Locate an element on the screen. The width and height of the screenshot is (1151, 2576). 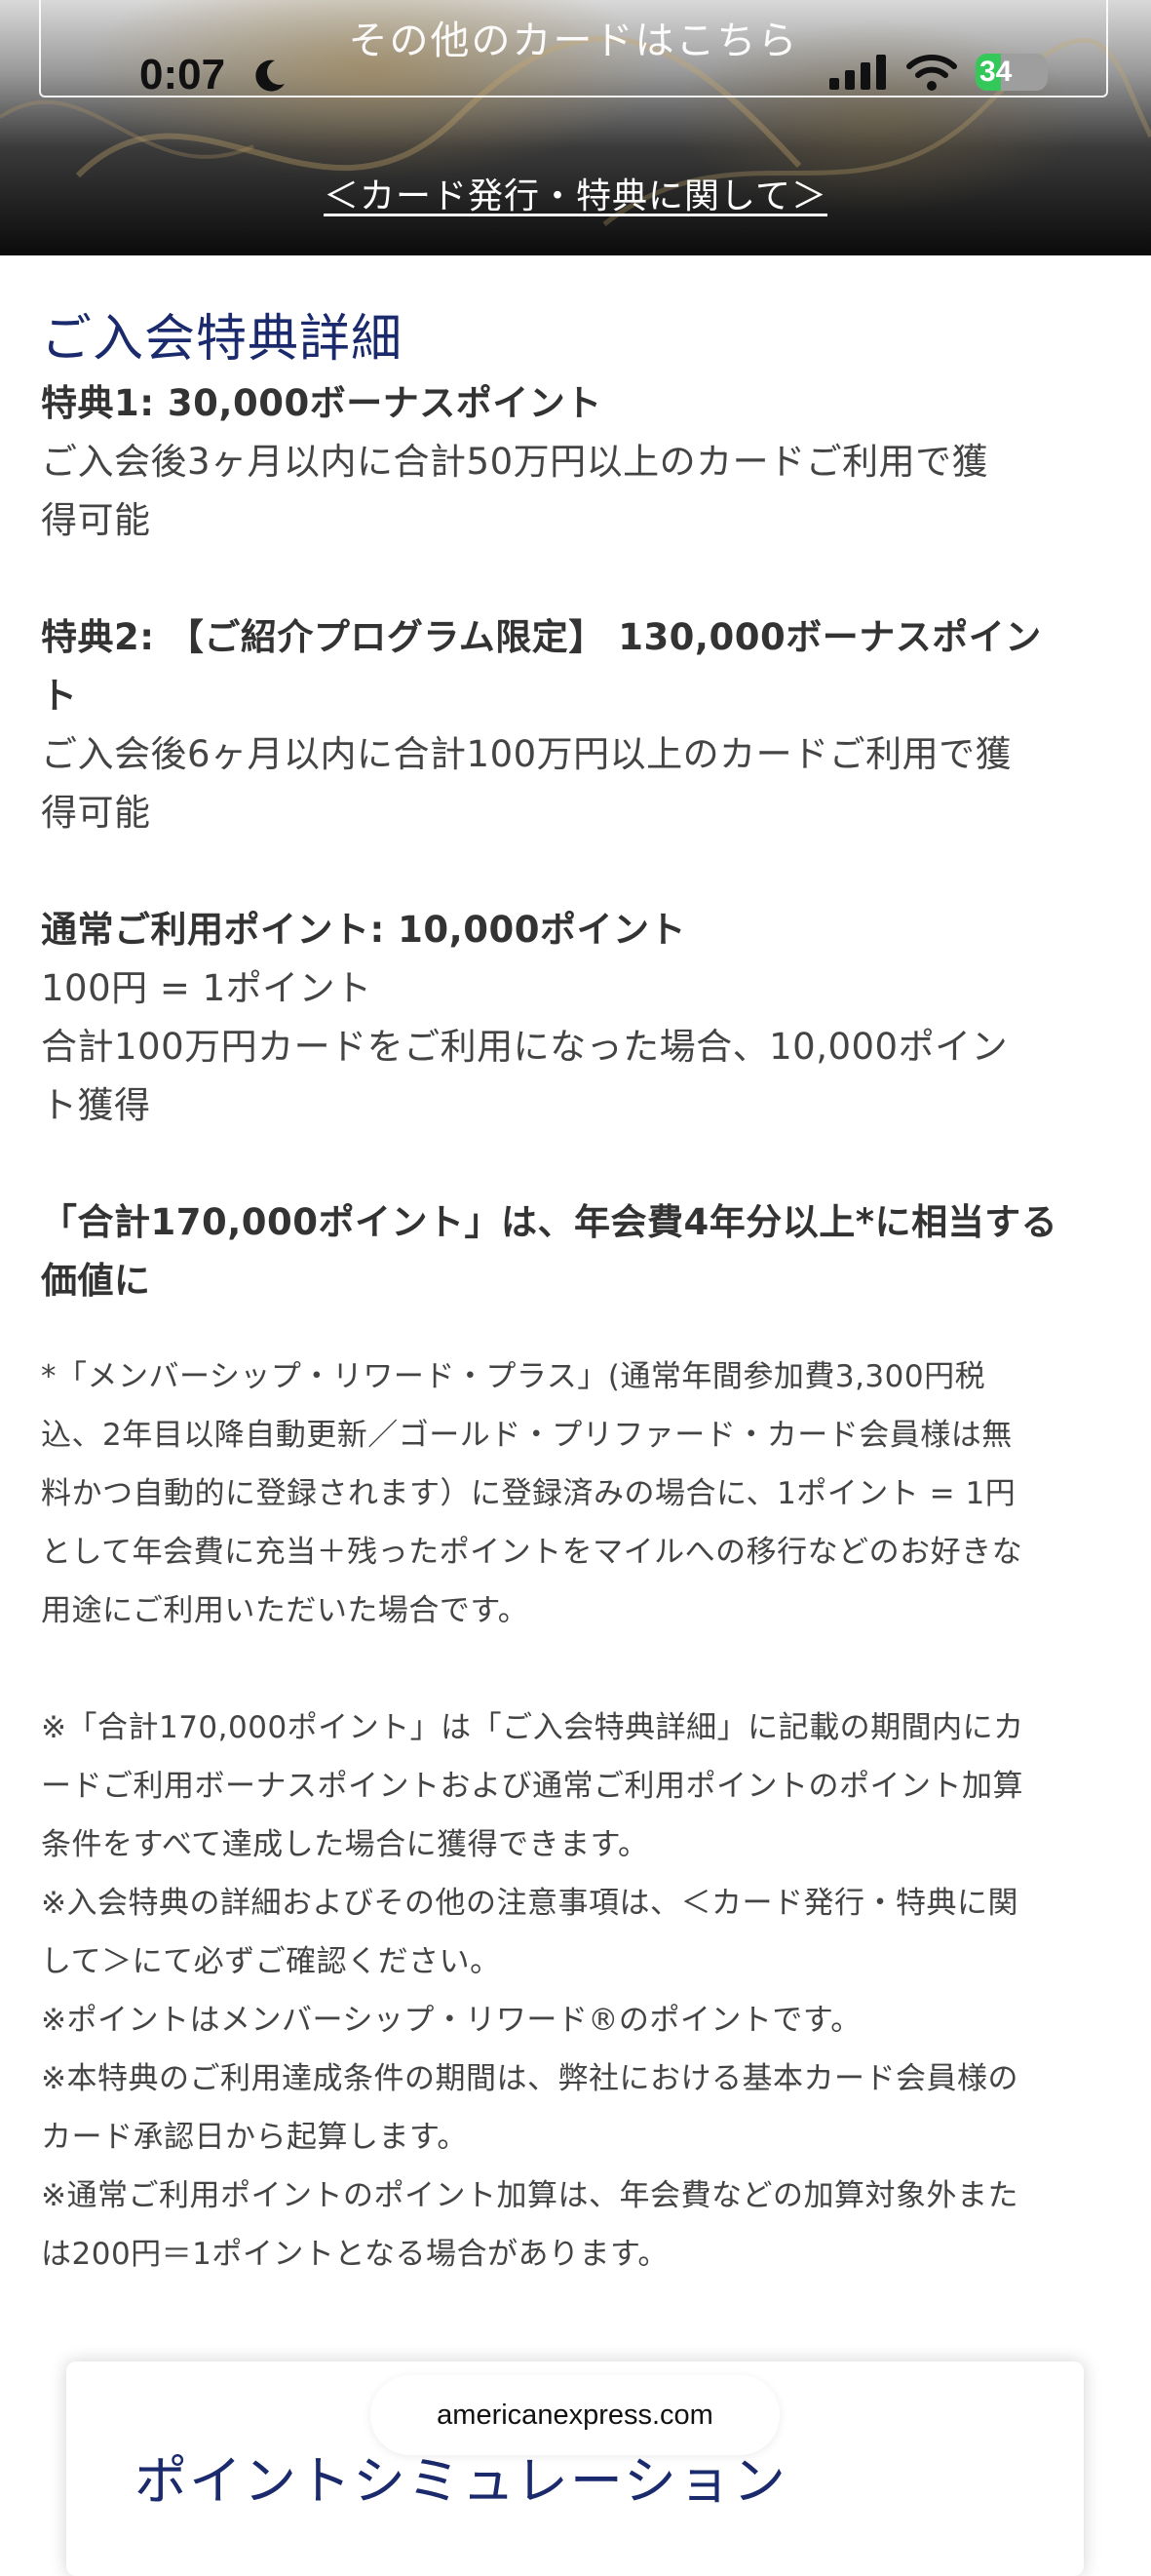
cellular-signal-icon is located at coordinates (857, 72).